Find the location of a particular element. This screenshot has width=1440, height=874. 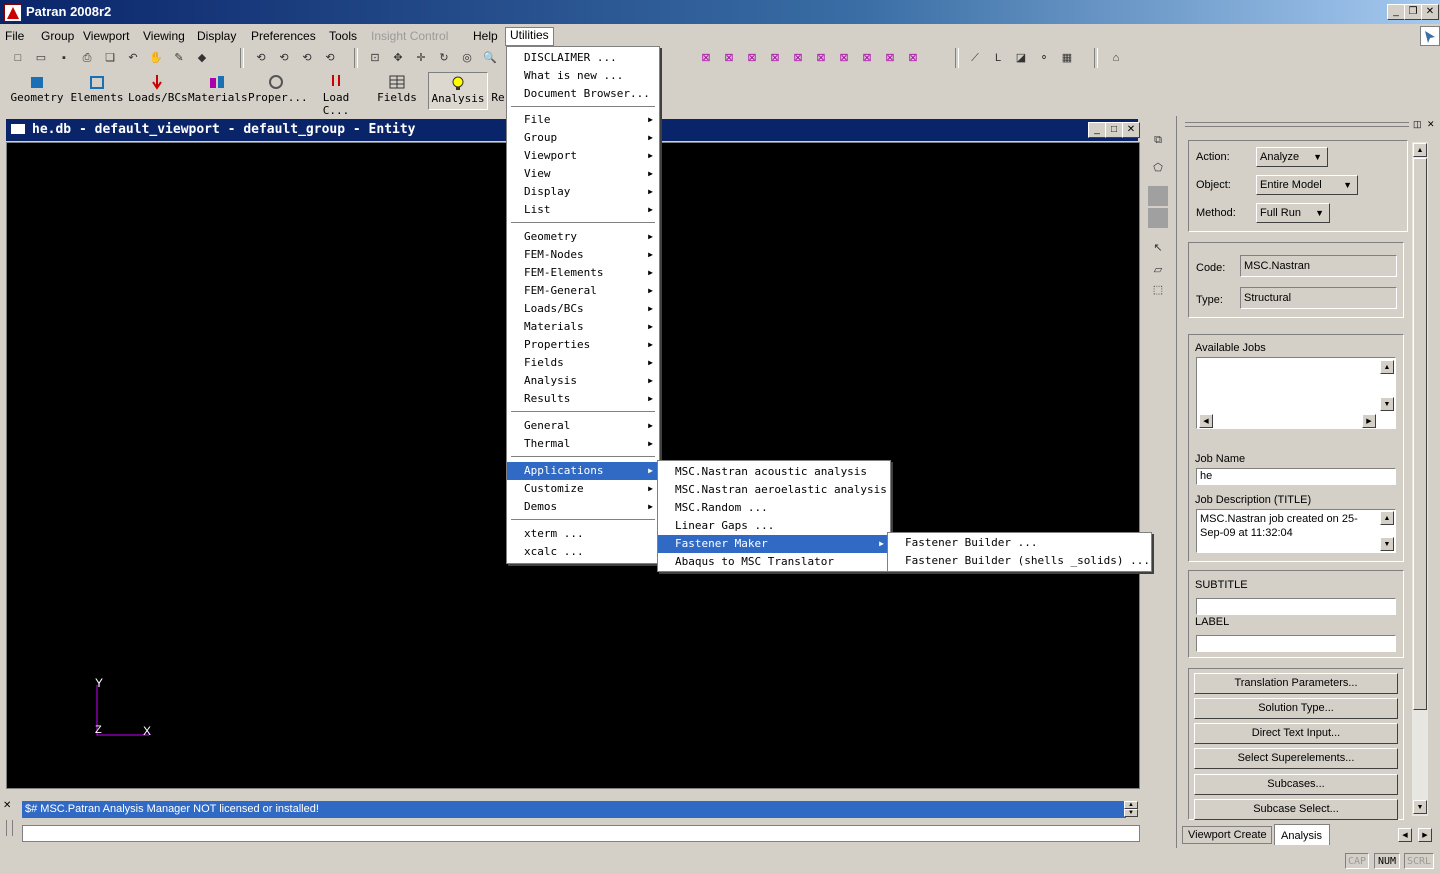

label-toggle-icon: ▦ is located at coordinates (1067, 58).